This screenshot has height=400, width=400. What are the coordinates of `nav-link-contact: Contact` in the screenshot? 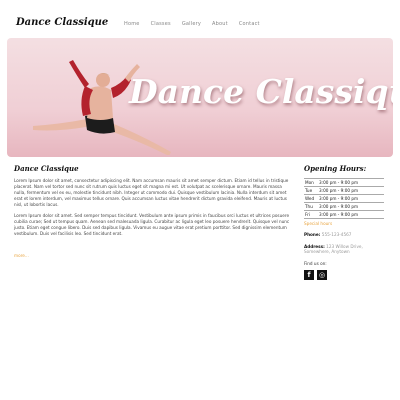 It's located at (249, 24).